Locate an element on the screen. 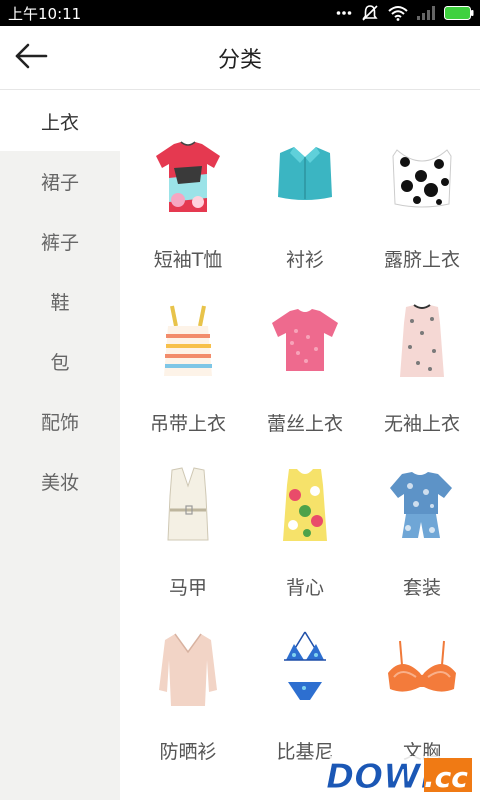  sidebar-item-beauty: 美妆 is located at coordinates (60, 481).